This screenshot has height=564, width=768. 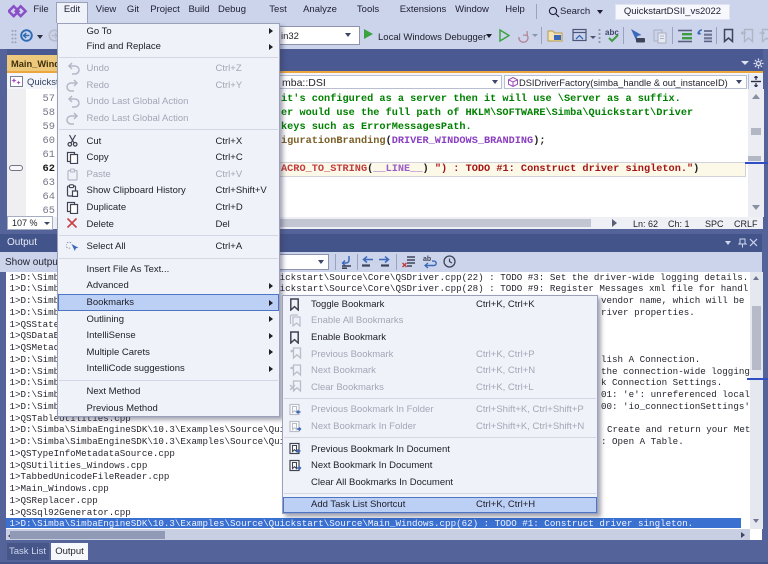 What do you see at coordinates (427, 259) in the screenshot?
I see `svg-text: ab` at bounding box center [427, 259].